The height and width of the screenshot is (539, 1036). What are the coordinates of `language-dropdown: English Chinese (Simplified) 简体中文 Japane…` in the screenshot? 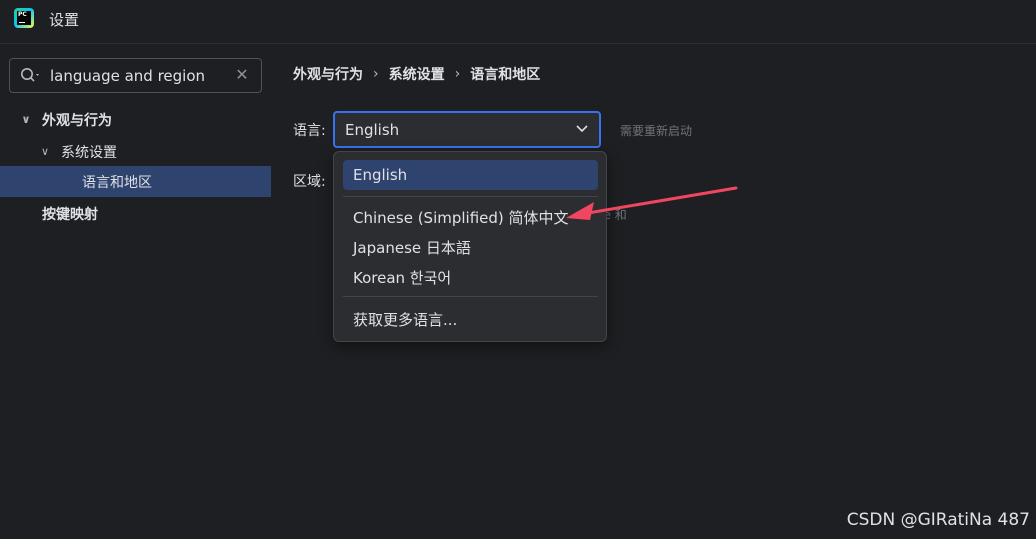 It's located at (470, 246).